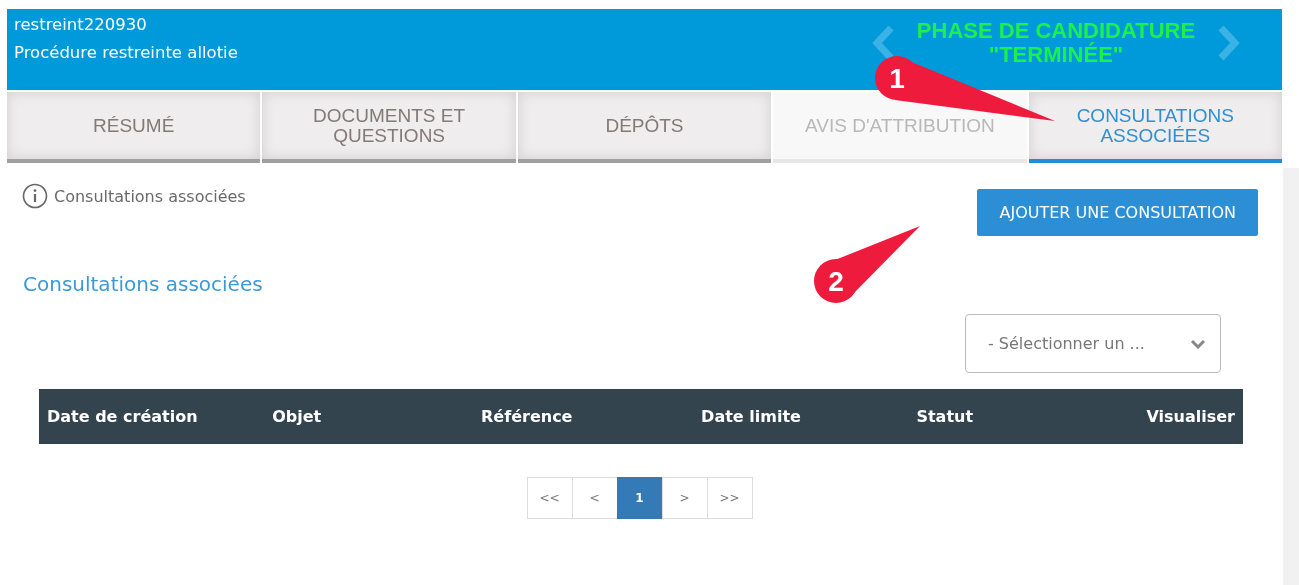 This screenshot has height=585, width=1299. What do you see at coordinates (801, 416) in the screenshot?
I see `column-header: Date limite` at bounding box center [801, 416].